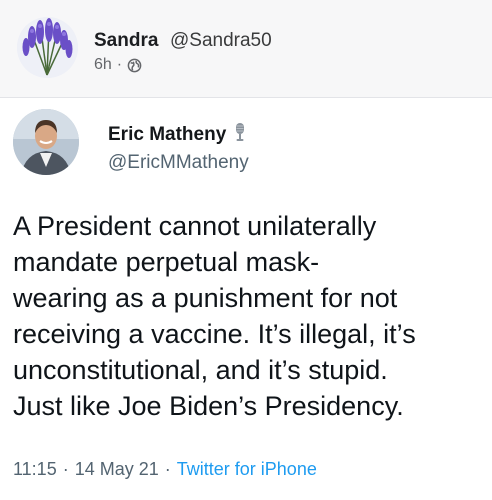 Image resolution: width=492 pixels, height=500 pixels. I want to click on tweet-author-avatar, so click(46, 142).